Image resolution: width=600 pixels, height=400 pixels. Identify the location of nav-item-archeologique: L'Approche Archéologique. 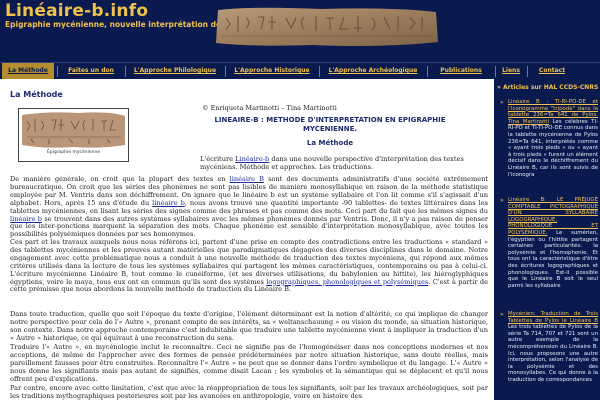
(373, 71).